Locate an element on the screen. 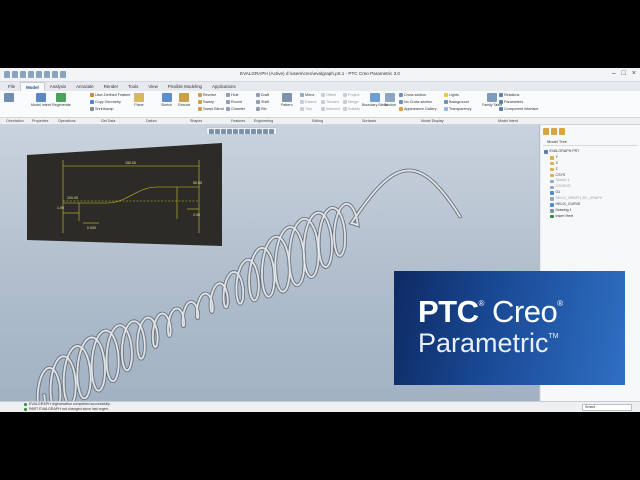  shrinkwrap-icon is located at coordinates (92, 109).